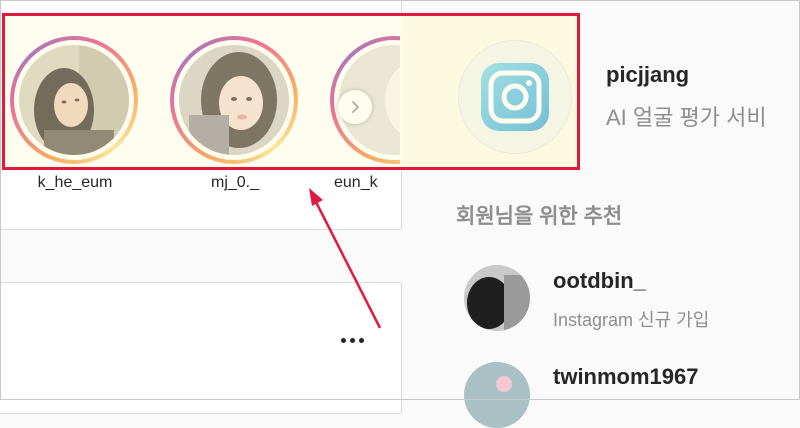 The height and width of the screenshot is (428, 800). What do you see at coordinates (539, 216) in the screenshot?
I see `recommendations-title: 회원님을 위한 추천` at bounding box center [539, 216].